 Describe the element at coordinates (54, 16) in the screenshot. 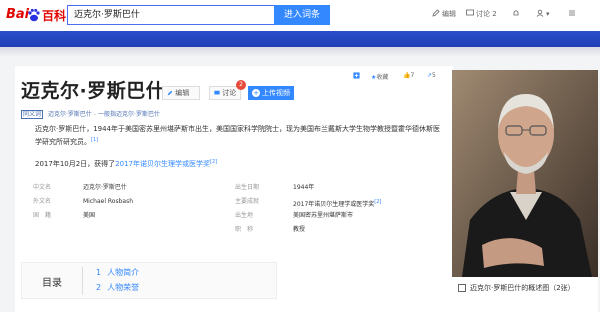

I see `logo-text-baike: 百科` at that location.